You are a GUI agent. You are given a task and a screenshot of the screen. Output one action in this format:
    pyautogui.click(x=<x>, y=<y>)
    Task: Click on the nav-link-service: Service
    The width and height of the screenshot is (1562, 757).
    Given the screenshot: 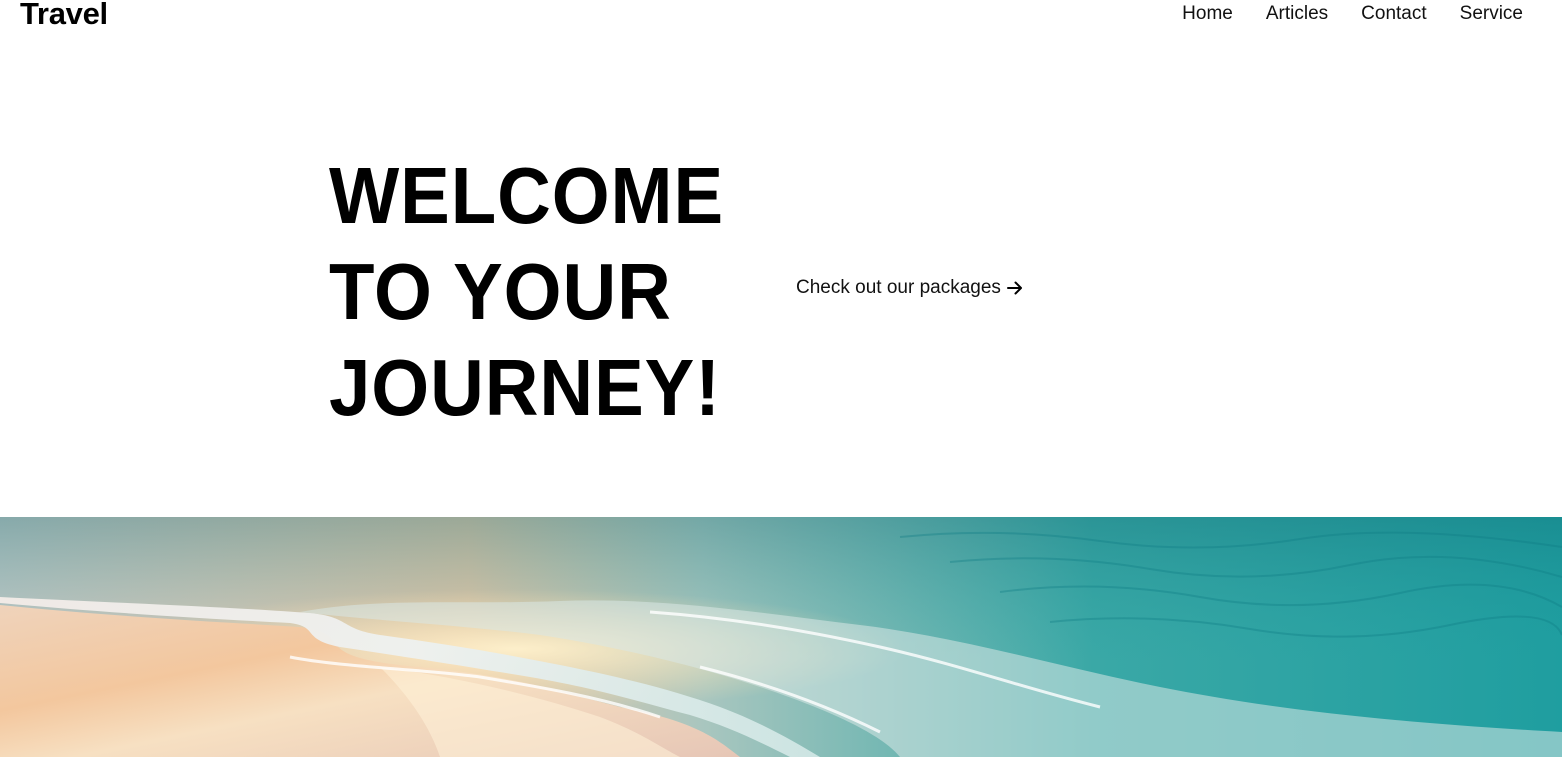 What is the action you would take?
    pyautogui.click(x=1491, y=13)
    